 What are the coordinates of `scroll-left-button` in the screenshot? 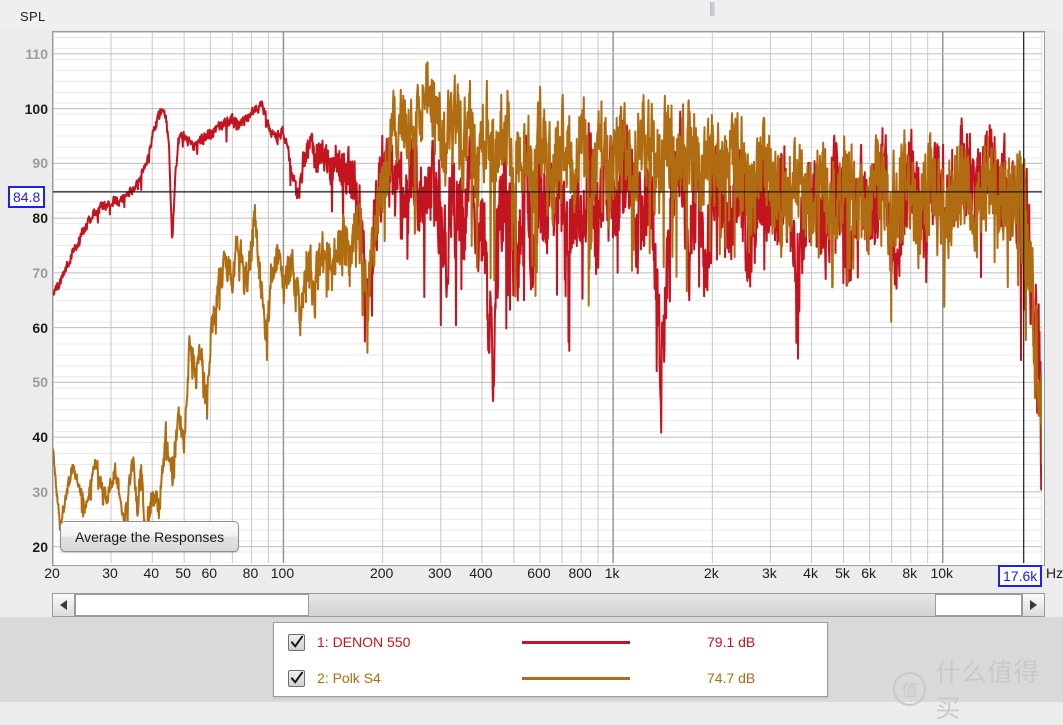 It's located at (64, 605).